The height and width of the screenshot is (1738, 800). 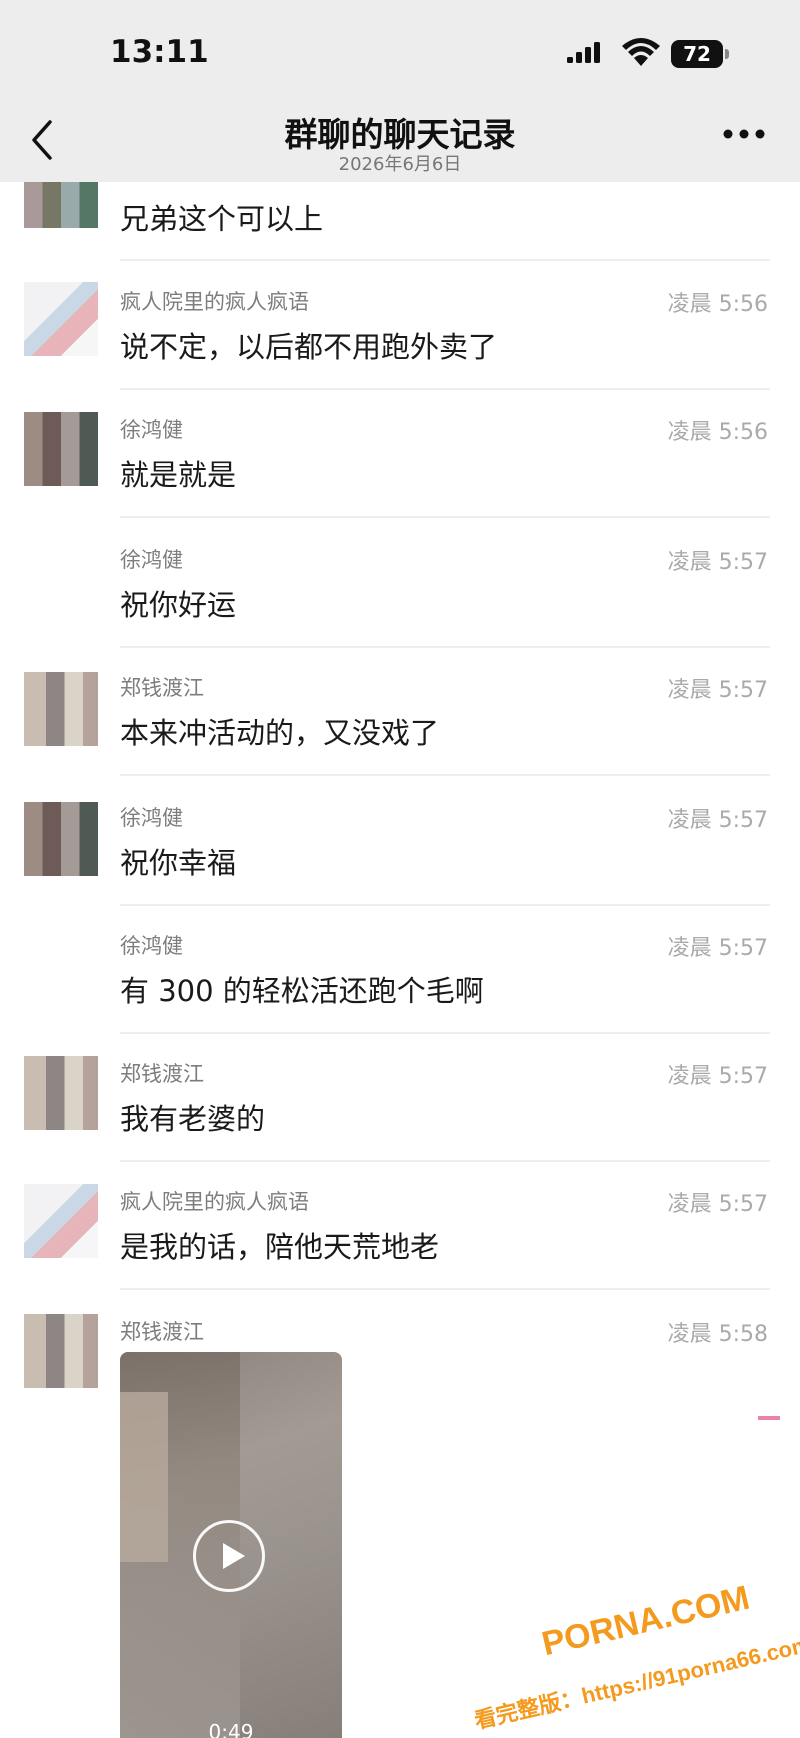 What do you see at coordinates (222, 219) in the screenshot?
I see `message-text: 兄弟这个可以上` at bounding box center [222, 219].